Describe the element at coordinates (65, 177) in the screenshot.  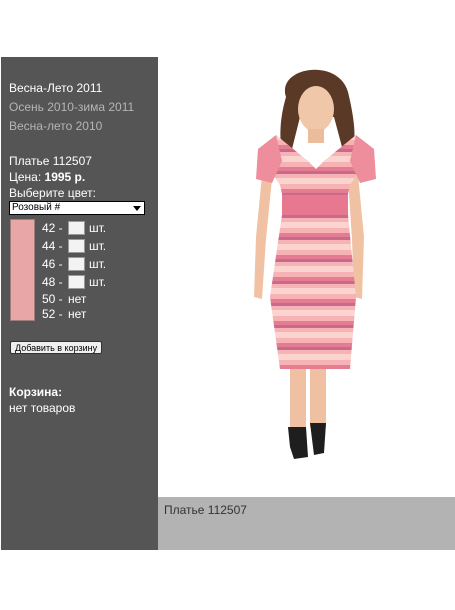
I see `price-value: 1995 р.` at that location.